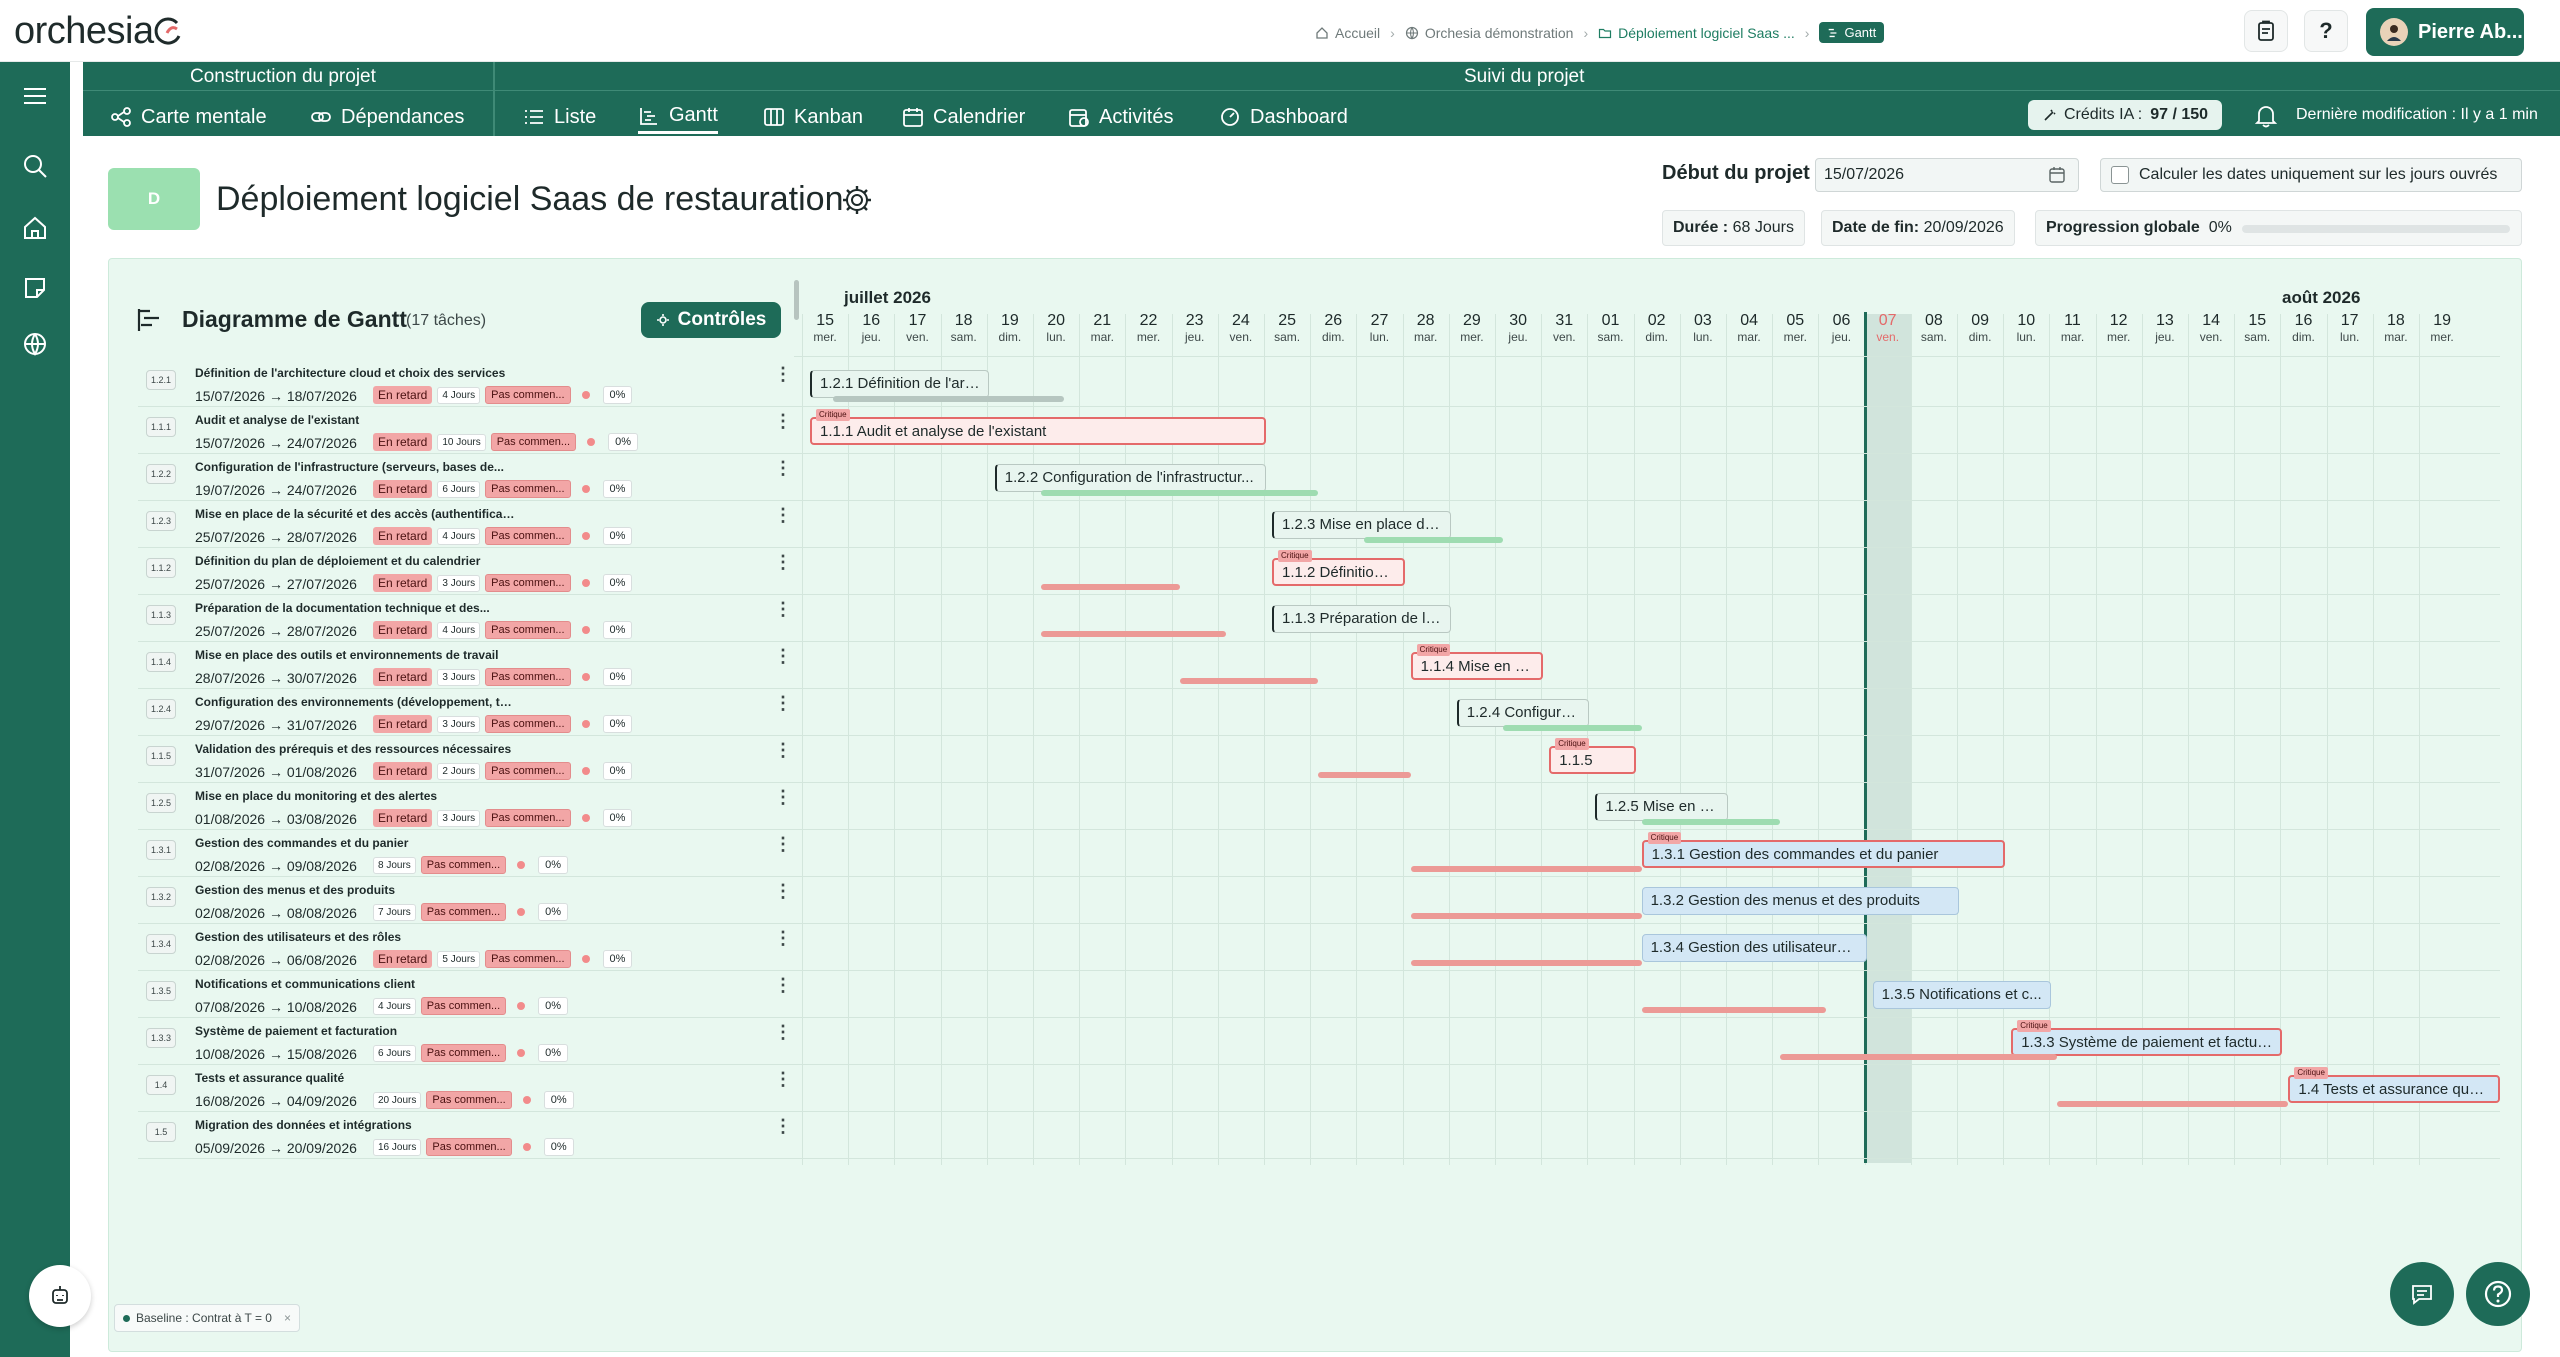 Image resolution: width=2560 pixels, height=1357 pixels. Describe the element at coordinates (287, 1318) in the screenshot. I see `close-icon: ×` at that location.